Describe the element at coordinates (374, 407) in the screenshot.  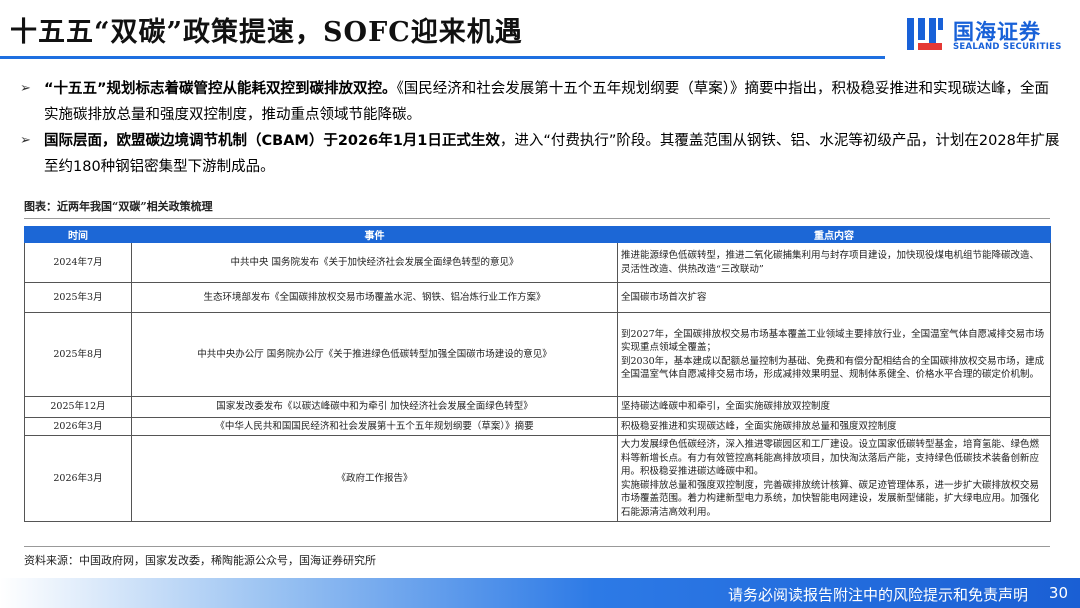
I see `row-event: 国家发改委发布《以碳达峰碳中和为牵引 加快经济社会发展全面绿色转型》` at that location.